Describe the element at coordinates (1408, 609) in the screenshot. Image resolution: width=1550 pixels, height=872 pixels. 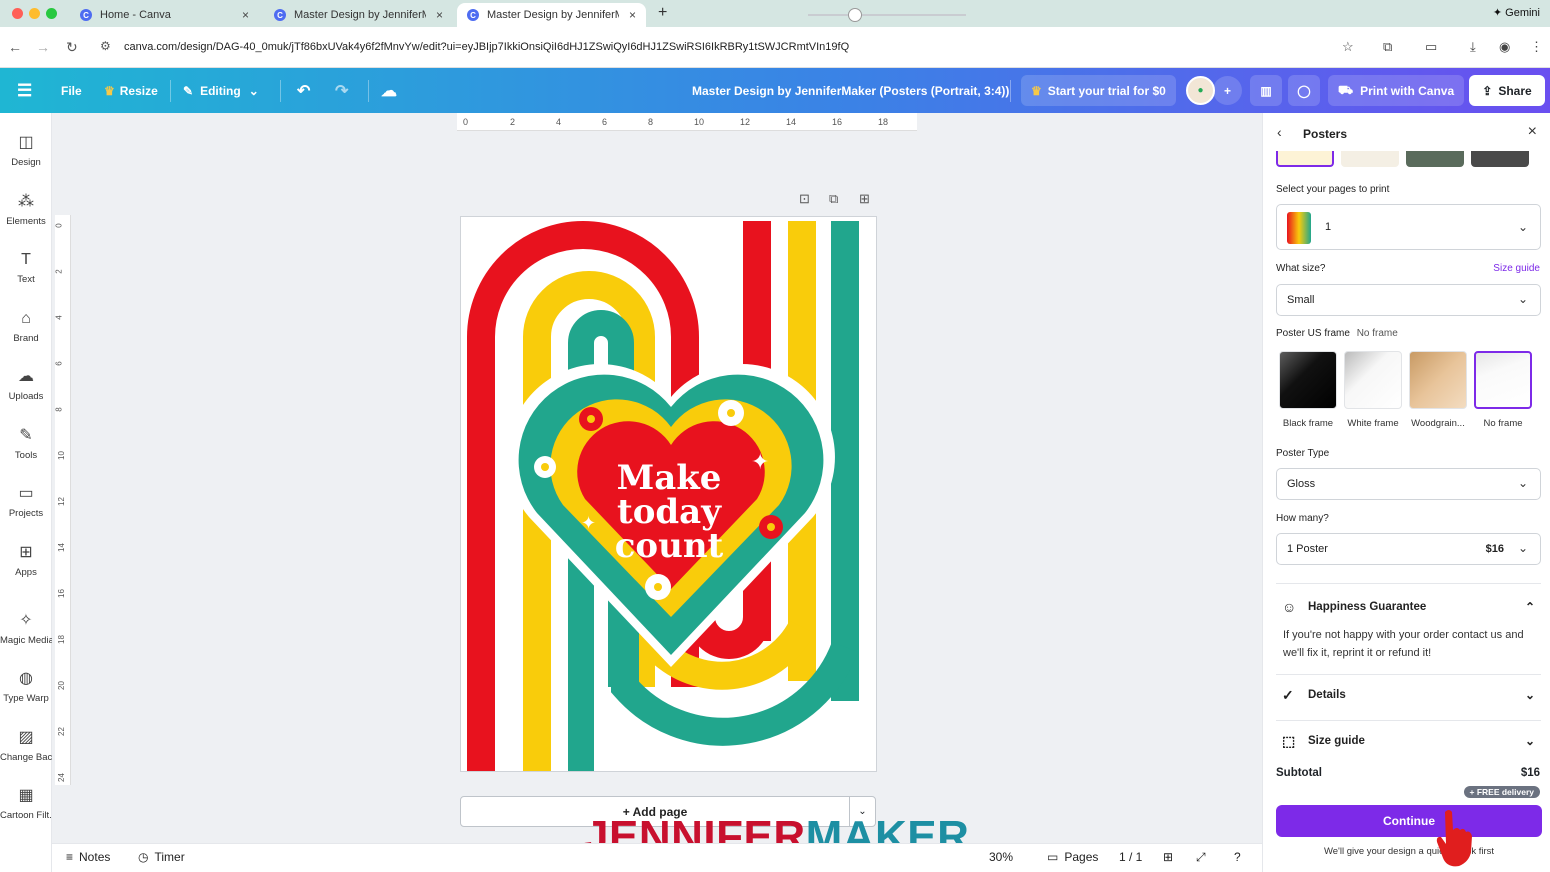
I see `happiness-guarantee-accordion: ☺ Happiness Guarantee ⌃` at that location.